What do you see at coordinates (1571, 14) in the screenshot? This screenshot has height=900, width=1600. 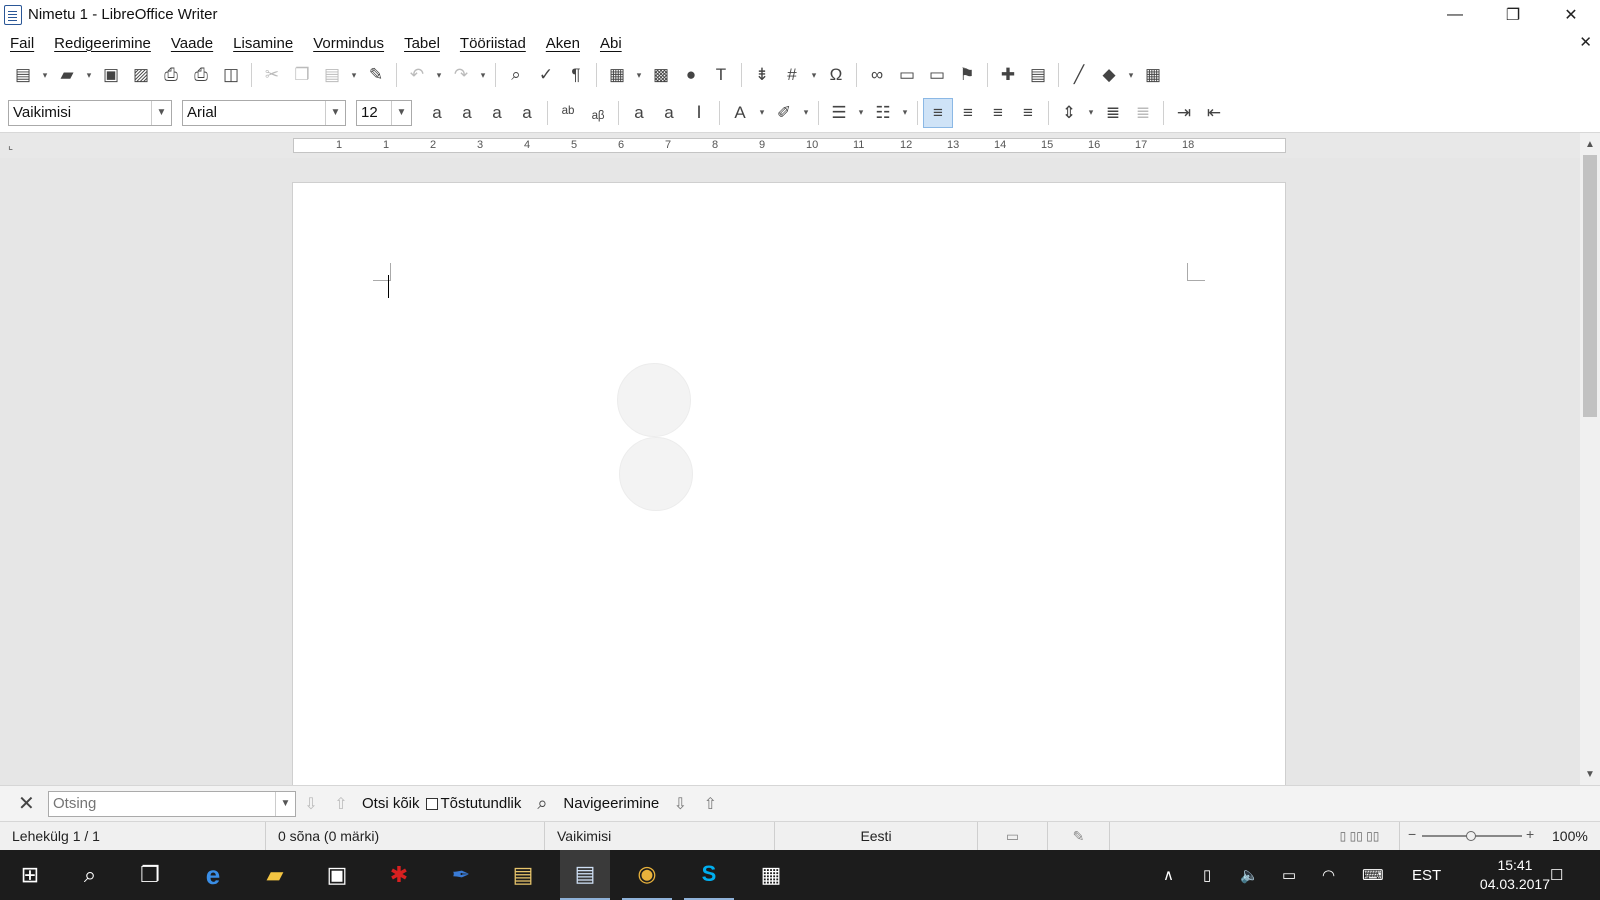 I see `close-button: ✕` at bounding box center [1571, 14].